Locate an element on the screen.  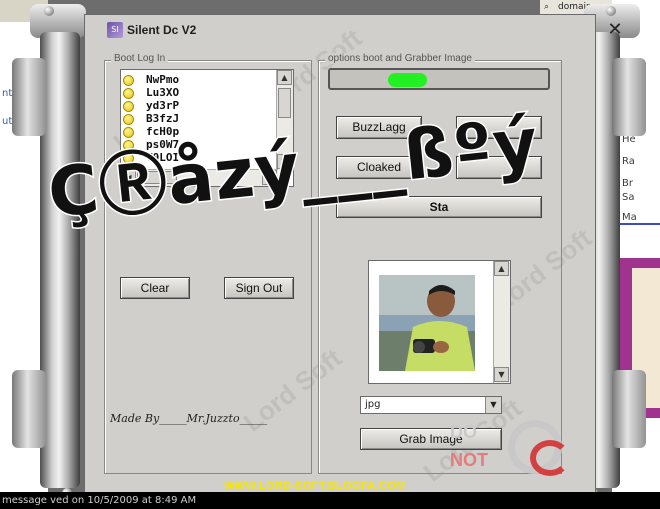
list-item: Lu3XO is located at coordinates (151, 92).